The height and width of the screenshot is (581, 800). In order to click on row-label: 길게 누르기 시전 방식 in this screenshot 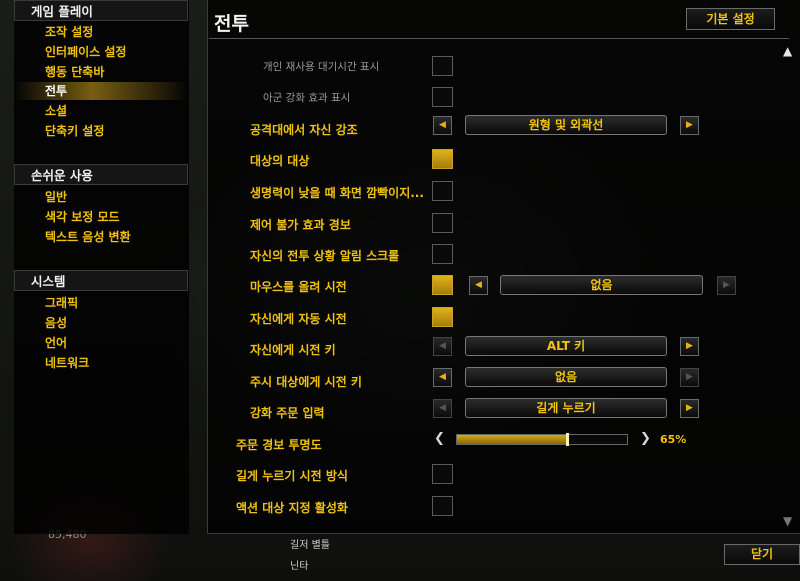, I will do `click(292, 476)`.